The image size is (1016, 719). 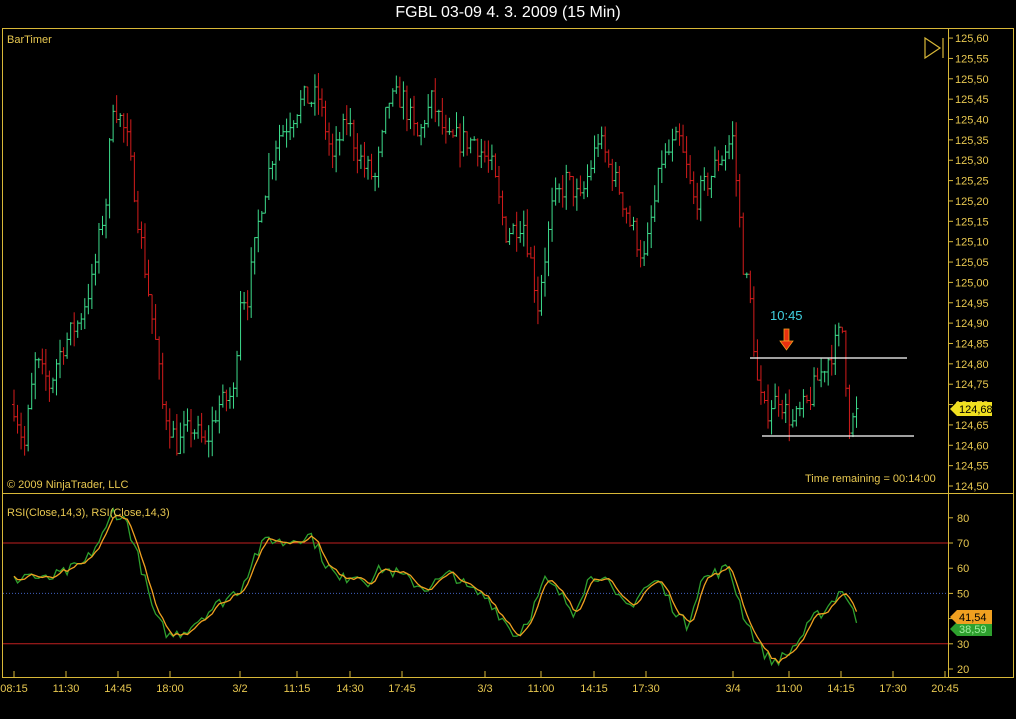 What do you see at coordinates (88, 513) in the screenshot?
I see `rsi-label: RSI(Close,14,3), RSI(Close,14,3)` at bounding box center [88, 513].